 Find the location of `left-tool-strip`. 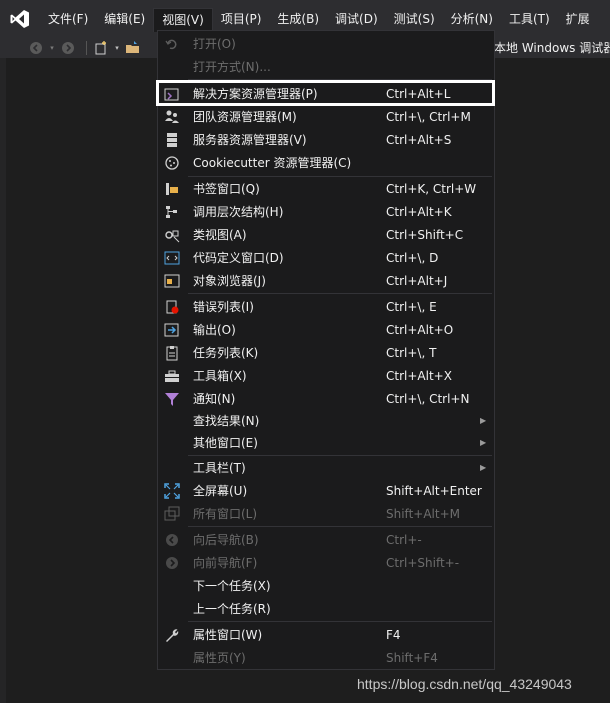

left-tool-strip is located at coordinates (3, 380).